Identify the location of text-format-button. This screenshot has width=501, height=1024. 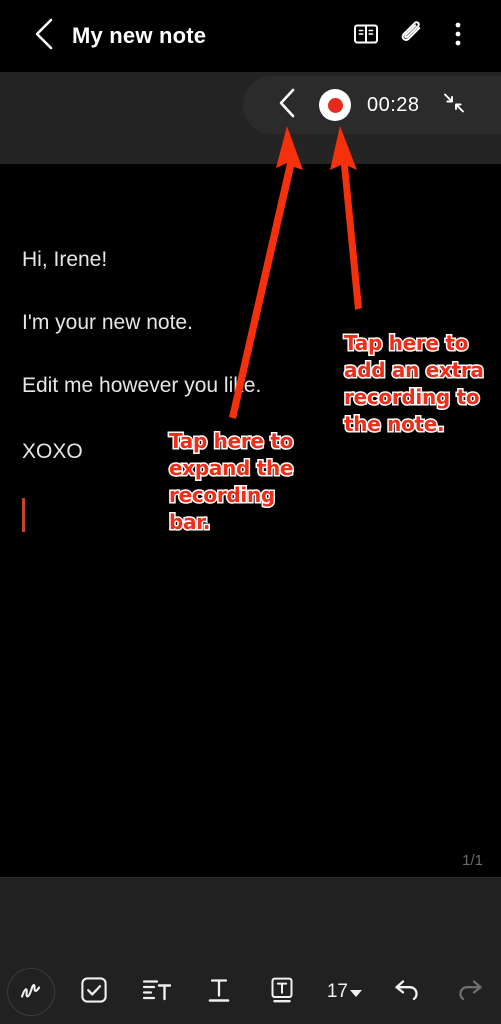
(219, 992).